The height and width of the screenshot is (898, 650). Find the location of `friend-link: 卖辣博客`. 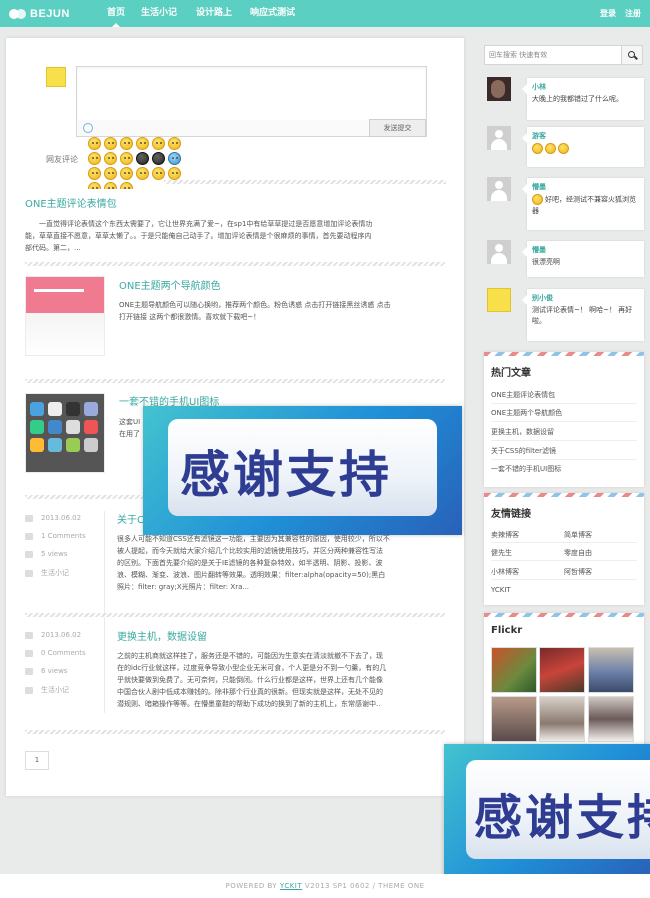

friend-link: 卖辣博客 is located at coordinates (505, 535).